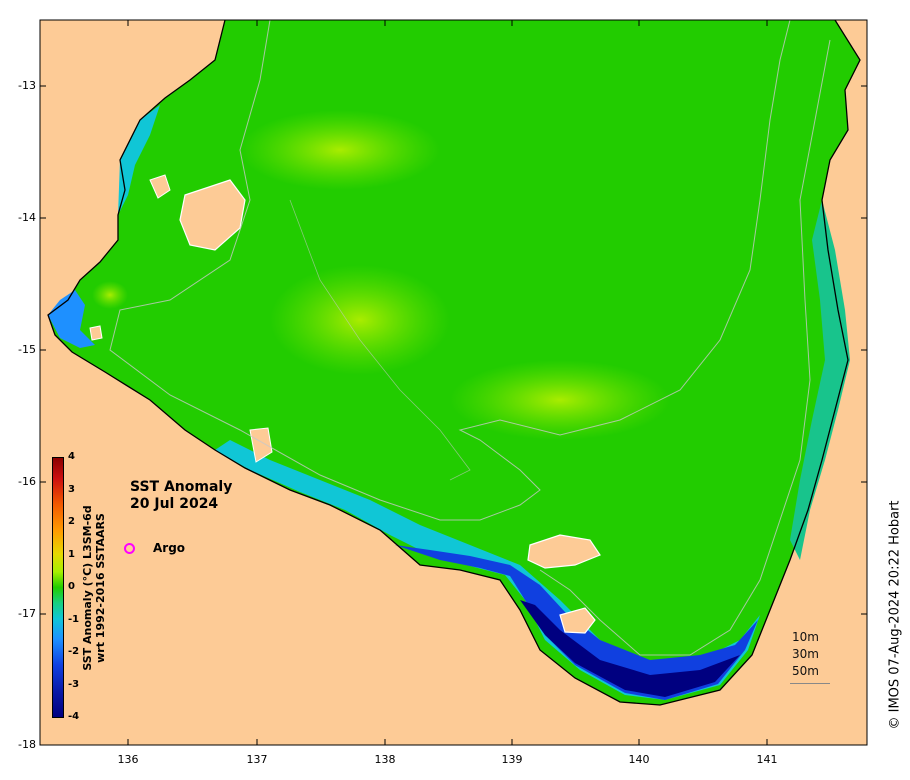  Describe the element at coordinates (512, 759) in the screenshot. I see `lon-label: 139` at that location.